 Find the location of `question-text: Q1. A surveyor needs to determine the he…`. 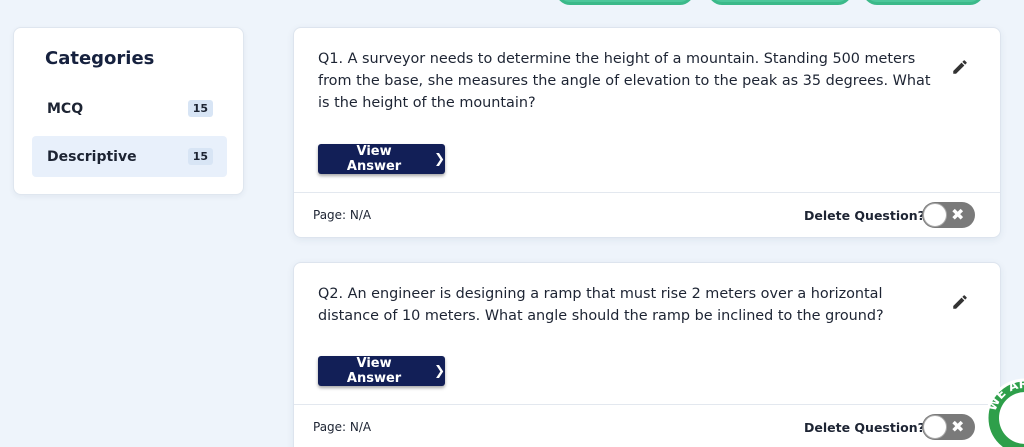

question-text: Q1. A surveyor needs to determine the he… is located at coordinates (624, 81).